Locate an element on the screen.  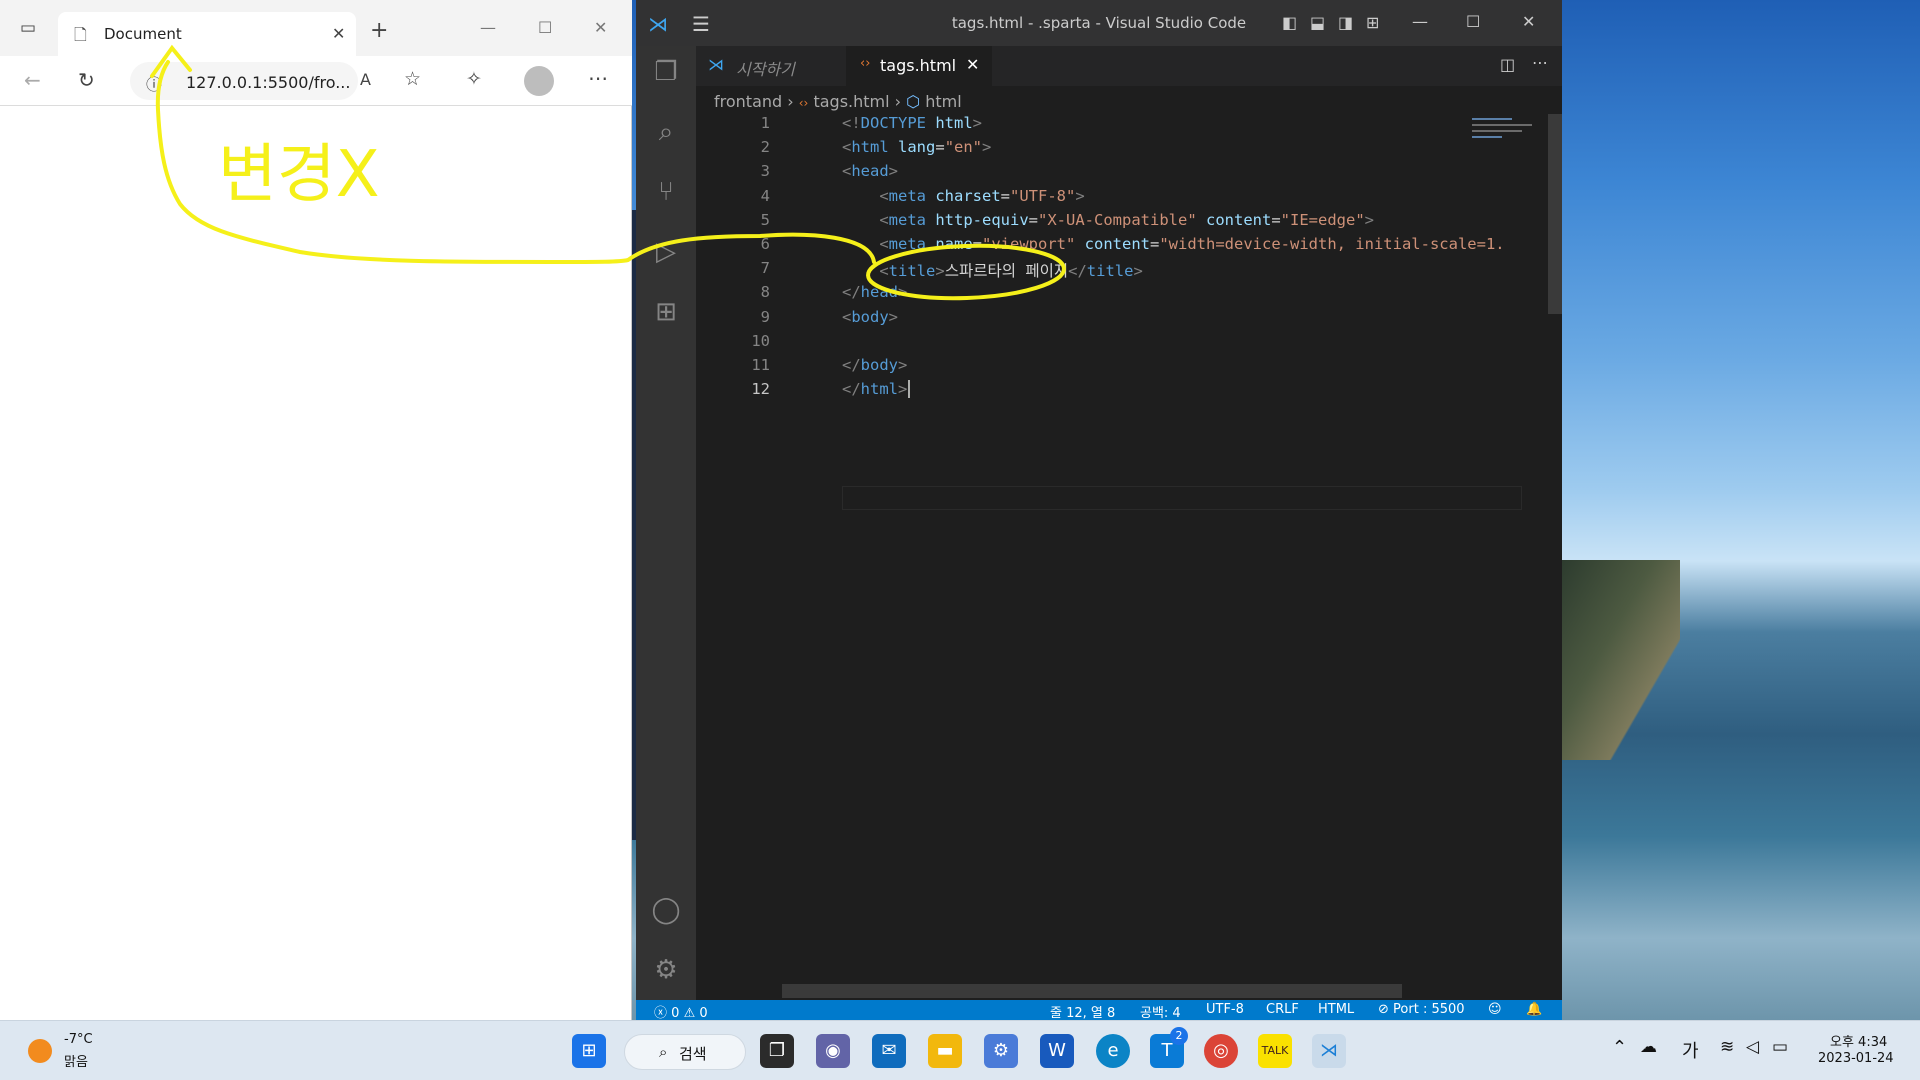
clock-time: 오후 4:34 is located at coordinates (1858, 1040).